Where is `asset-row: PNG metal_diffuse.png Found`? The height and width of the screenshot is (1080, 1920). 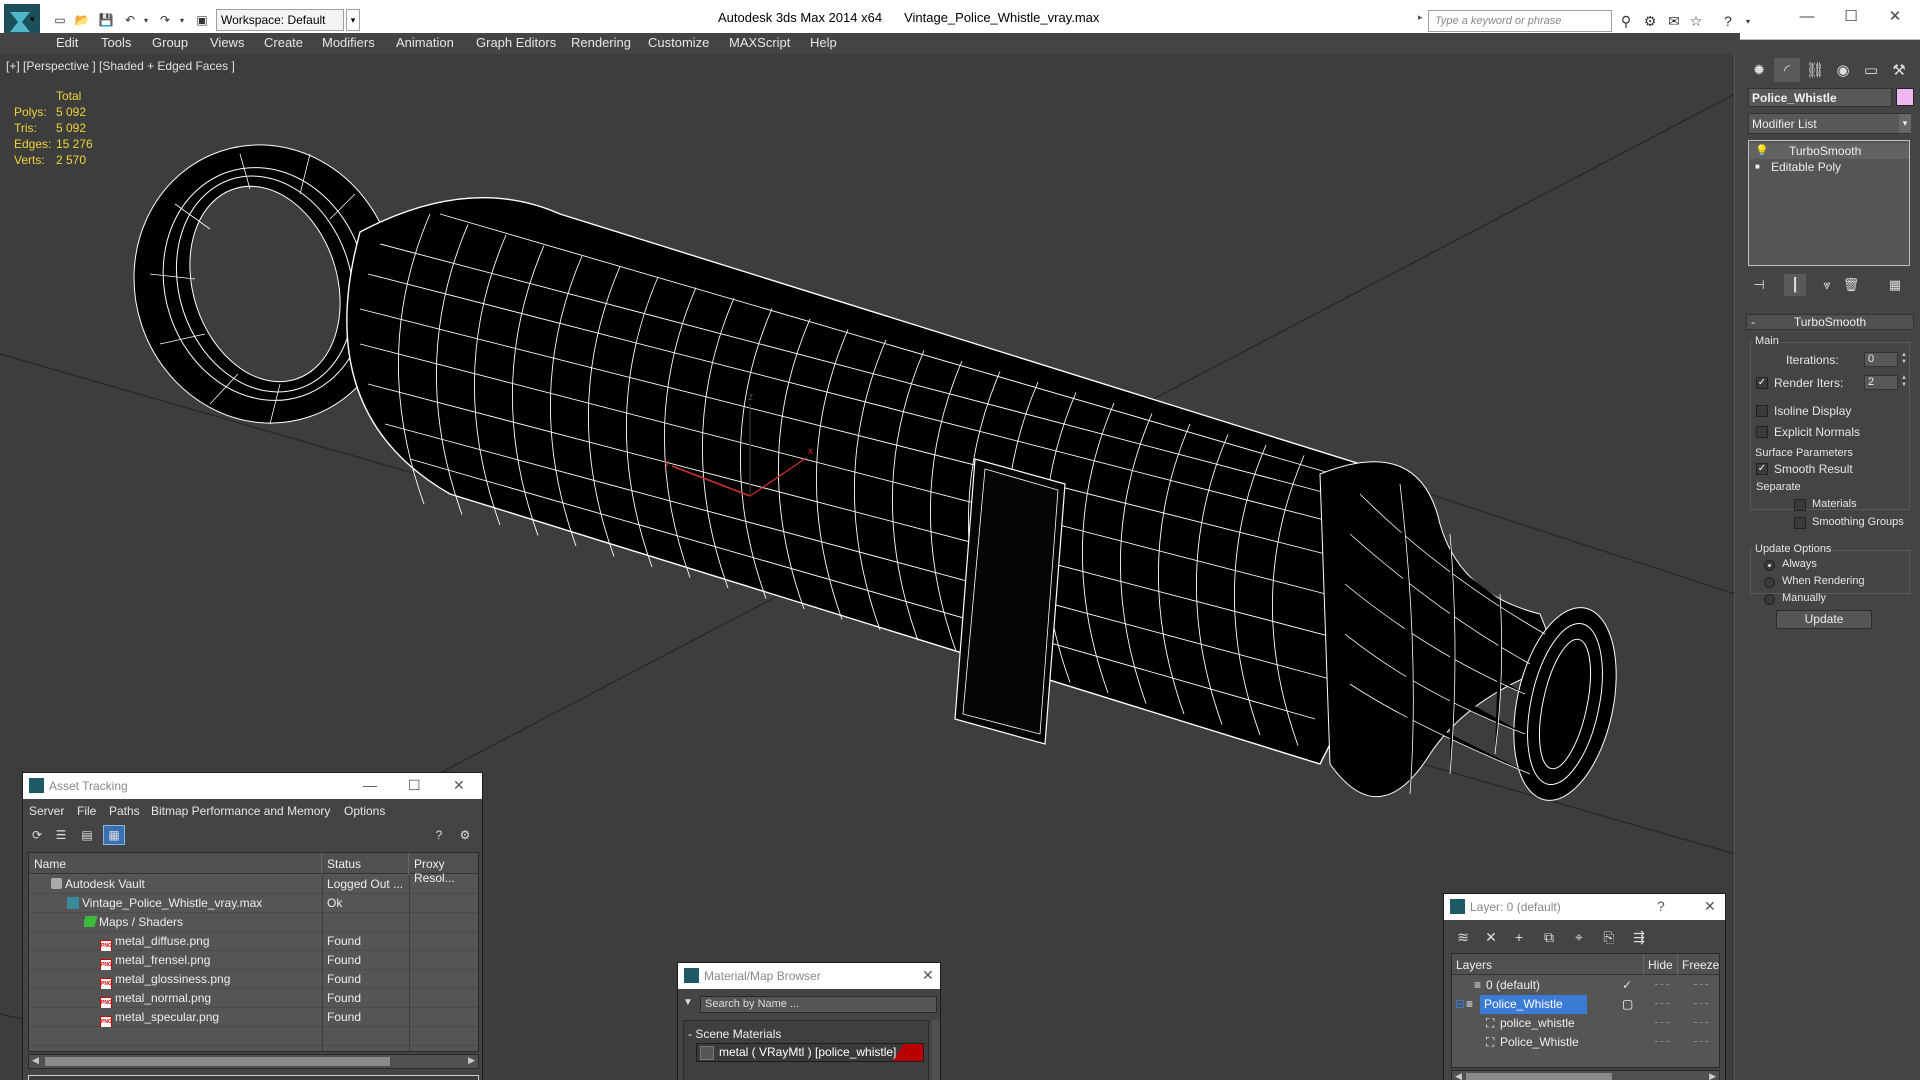 asset-row: PNG metal_diffuse.png Found is located at coordinates (253, 941).